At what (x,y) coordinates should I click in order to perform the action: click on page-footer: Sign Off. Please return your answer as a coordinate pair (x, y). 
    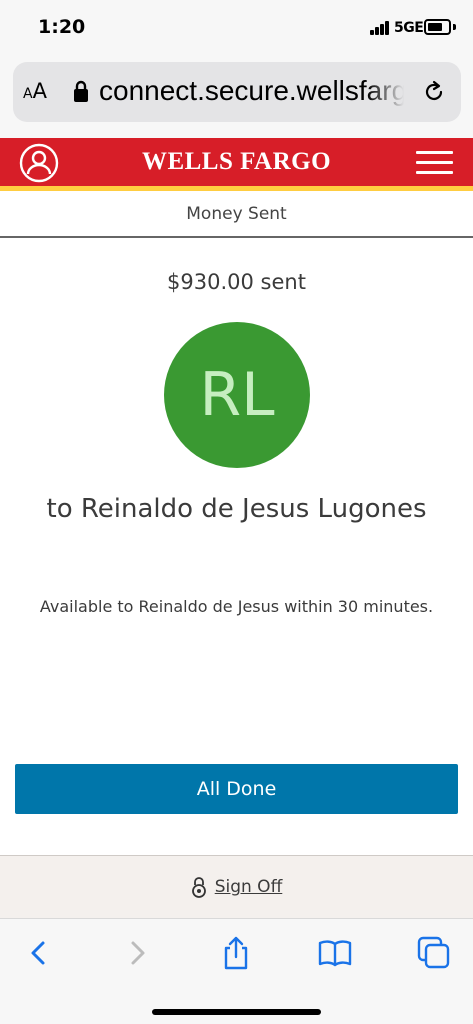
    Looking at the image, I should click on (236, 886).